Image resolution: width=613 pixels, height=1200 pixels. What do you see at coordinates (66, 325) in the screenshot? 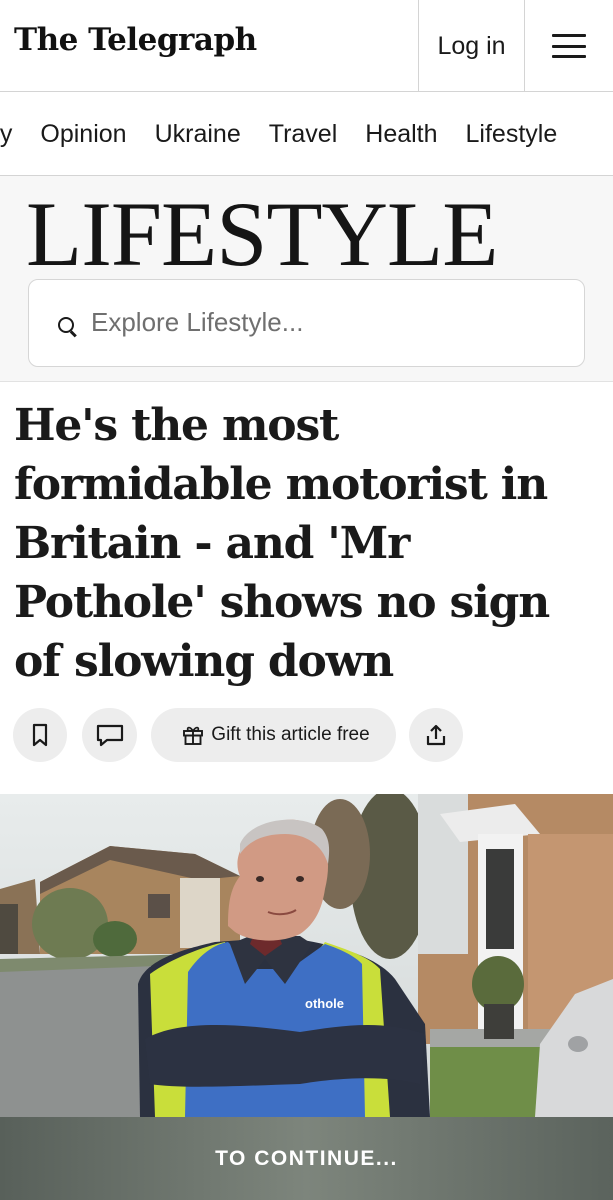
I see `search-icon` at bounding box center [66, 325].